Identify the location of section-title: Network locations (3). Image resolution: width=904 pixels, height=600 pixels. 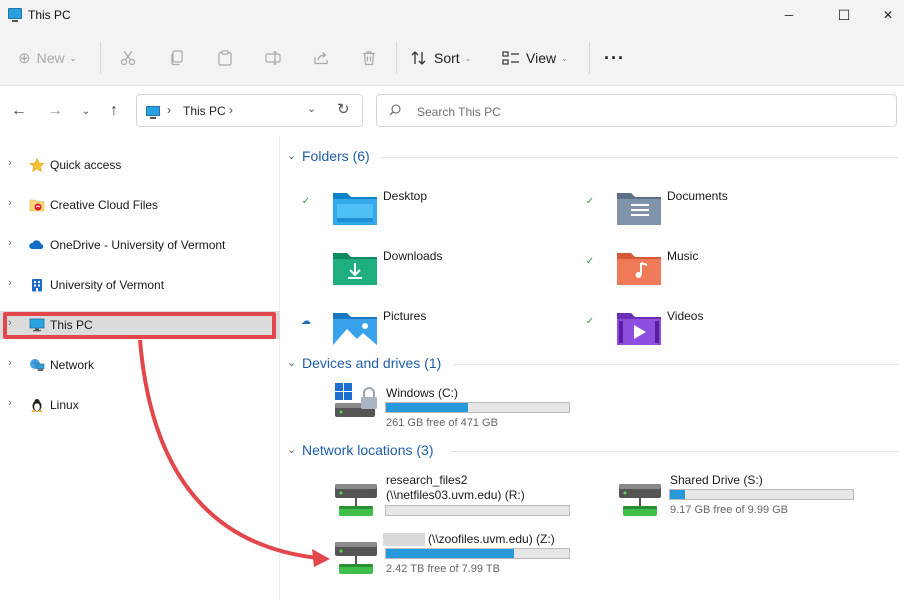
(368, 450).